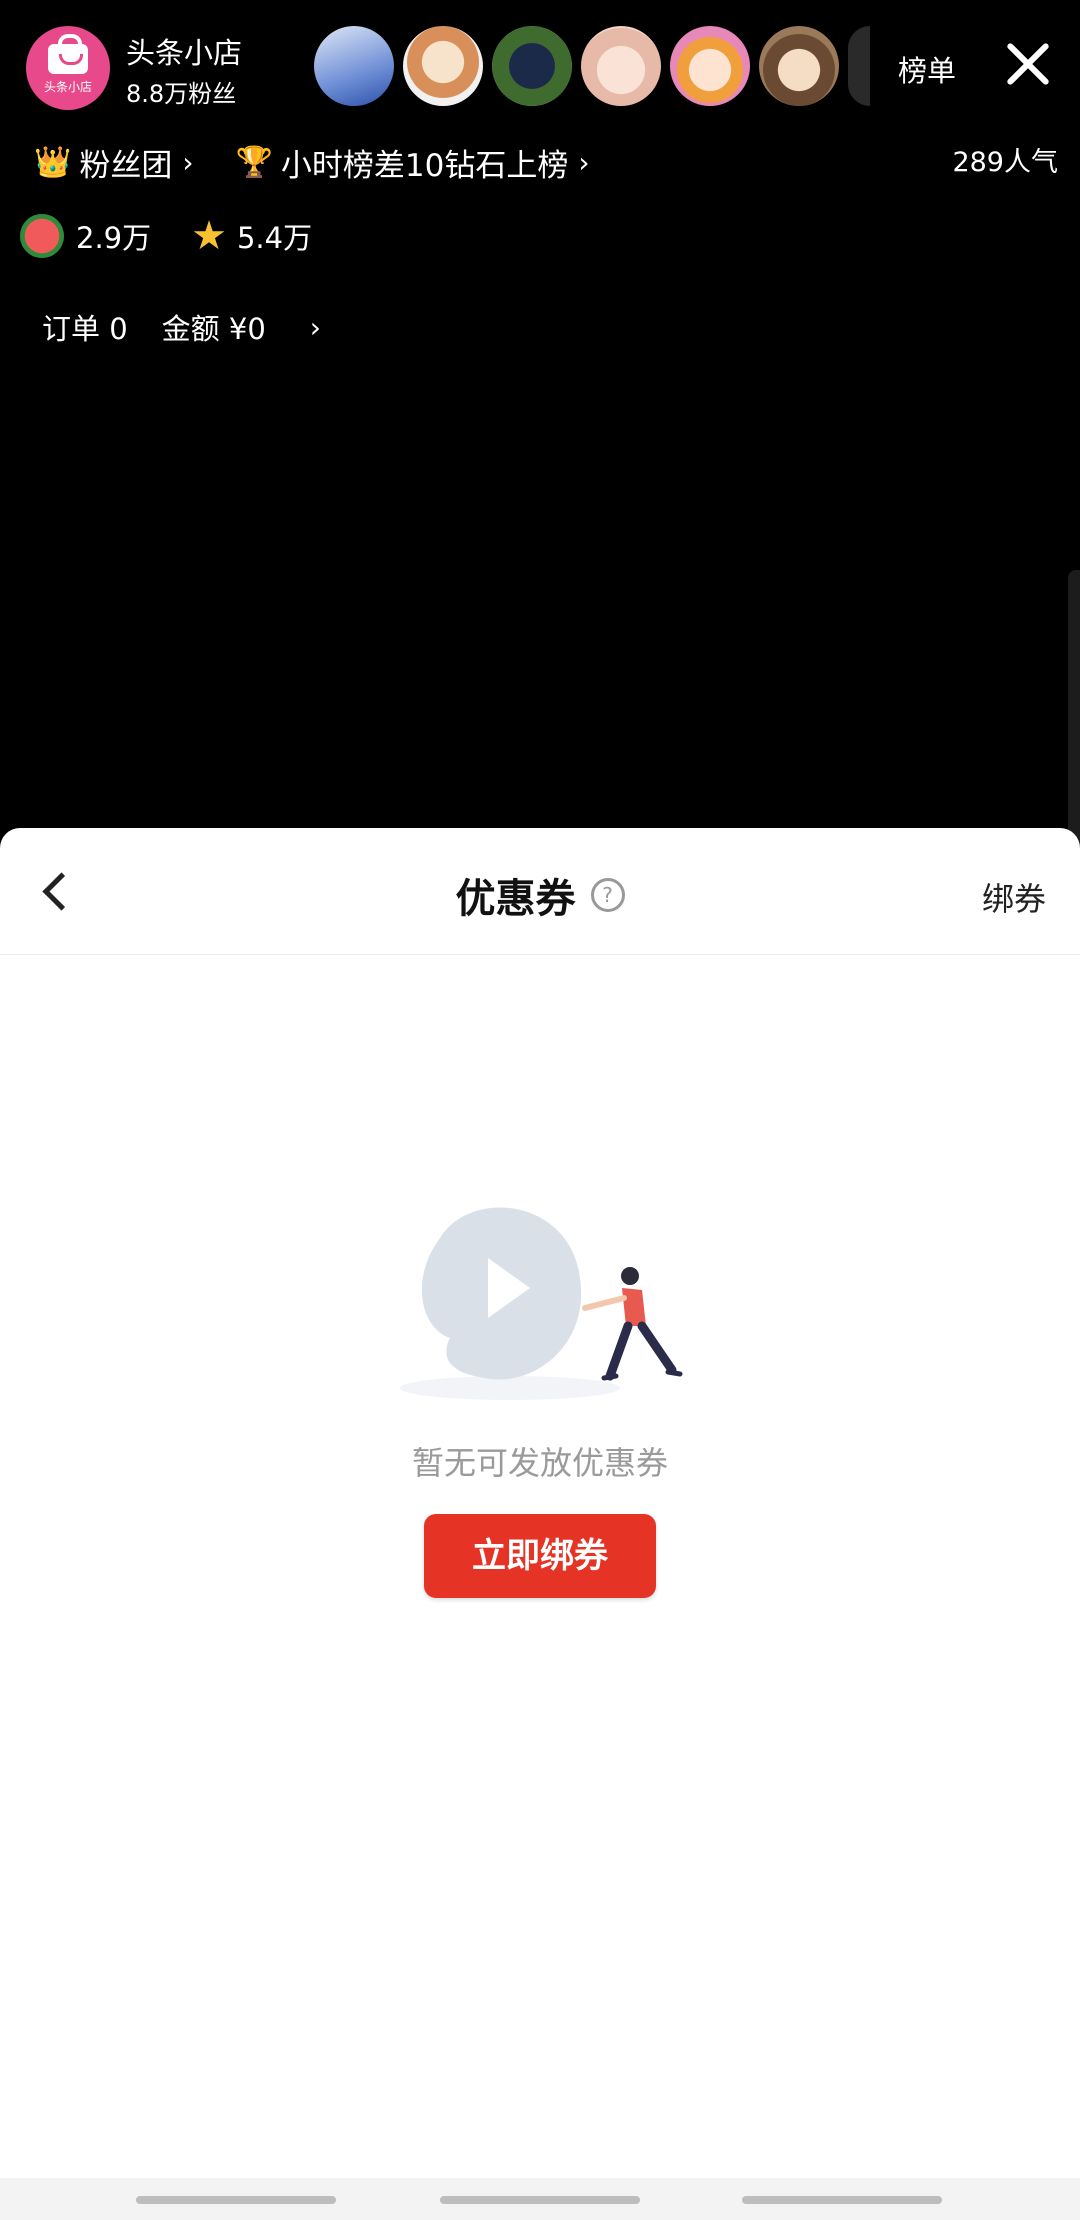 The height and width of the screenshot is (2220, 1080). I want to click on bind-coupon-link: 绑券, so click(1014, 897).